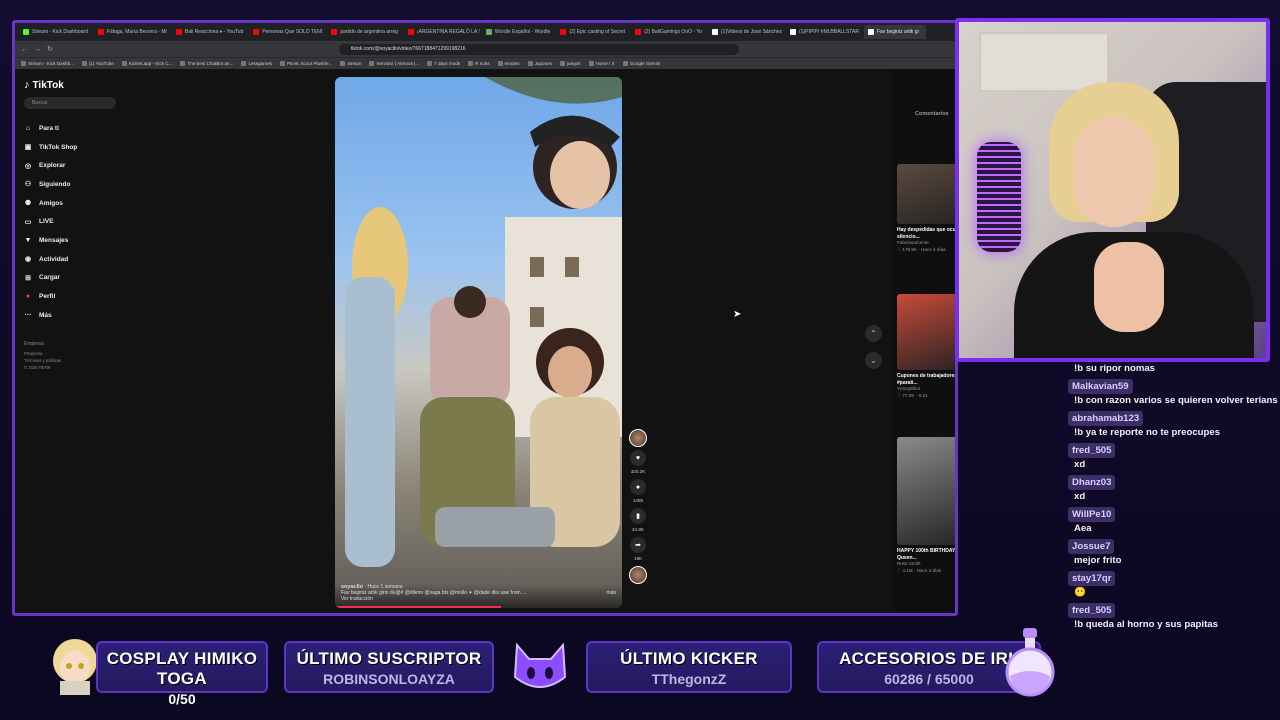  Describe the element at coordinates (70, 103) in the screenshot. I see `search-input: Buscar` at that location.